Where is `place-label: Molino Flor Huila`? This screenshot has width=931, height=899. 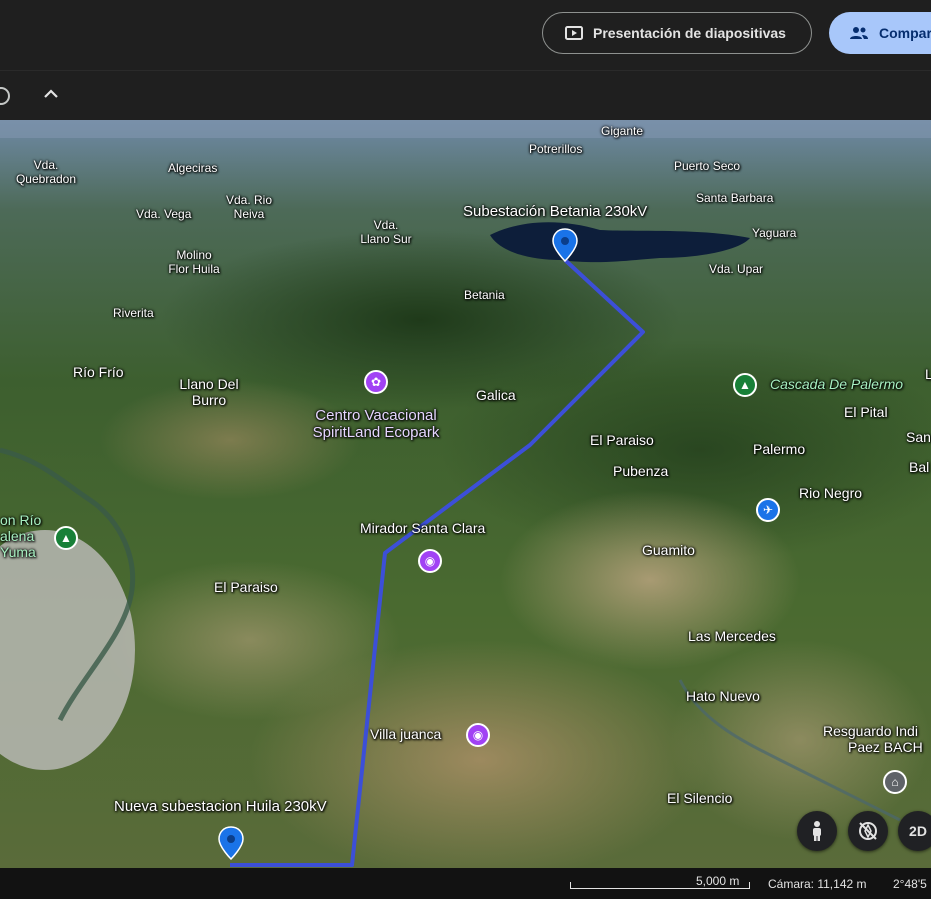
place-label: Molino Flor Huila is located at coordinates (194, 262).